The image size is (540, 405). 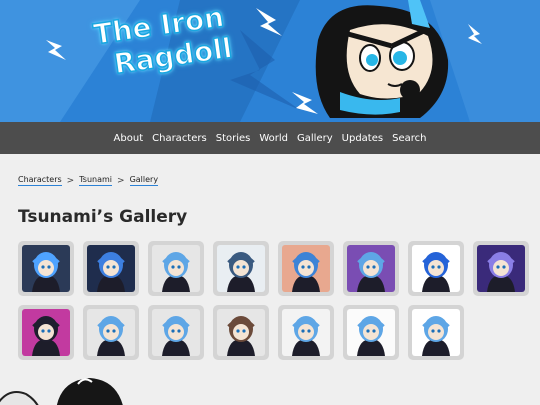 What do you see at coordinates (179, 138) in the screenshot?
I see `nav-link-characters: Characters` at bounding box center [179, 138].